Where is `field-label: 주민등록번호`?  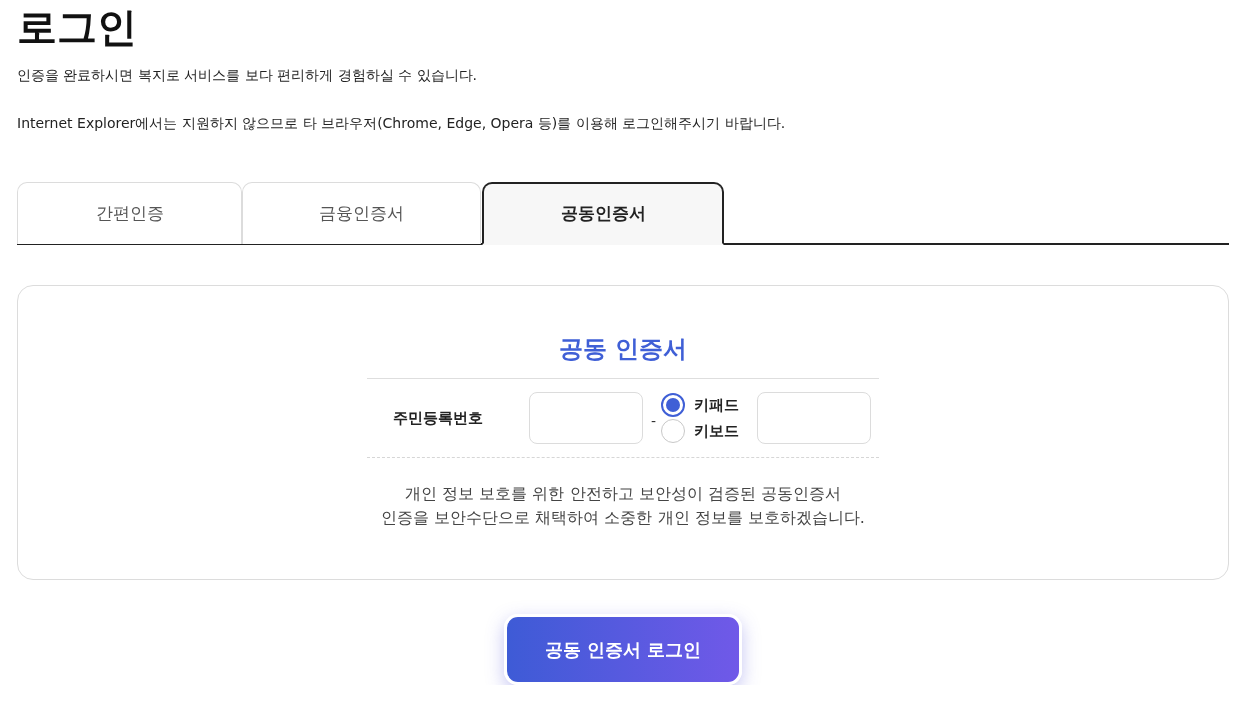 field-label: 주민등록번호 is located at coordinates (438, 418).